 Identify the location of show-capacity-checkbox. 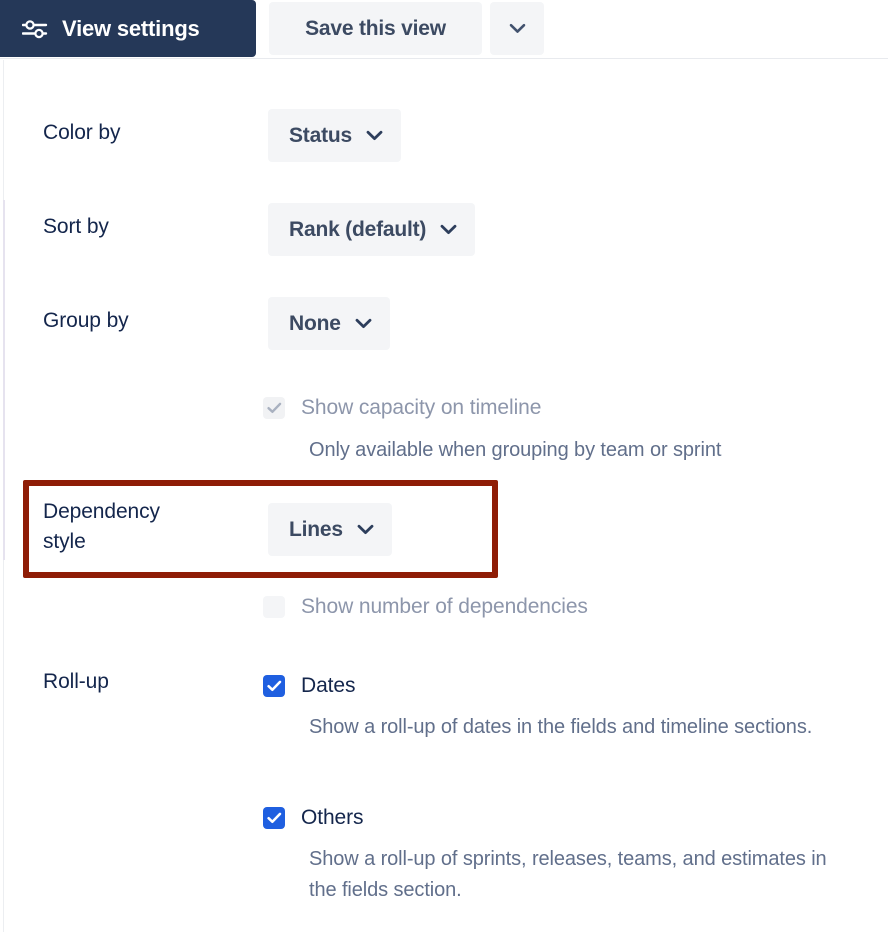
(274, 408).